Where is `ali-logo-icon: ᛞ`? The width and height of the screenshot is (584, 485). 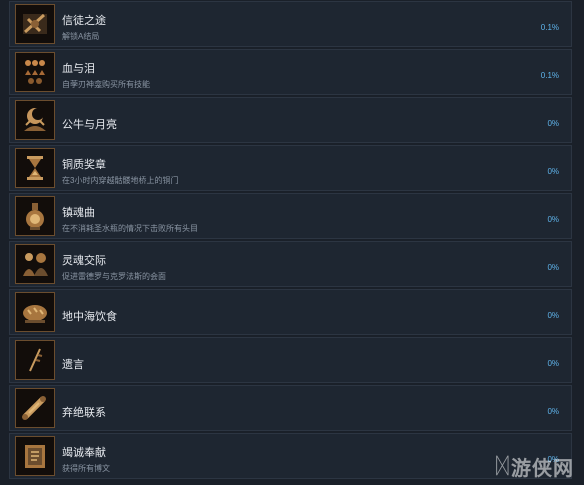 ali-logo-icon: ᛞ is located at coordinates (502, 466).